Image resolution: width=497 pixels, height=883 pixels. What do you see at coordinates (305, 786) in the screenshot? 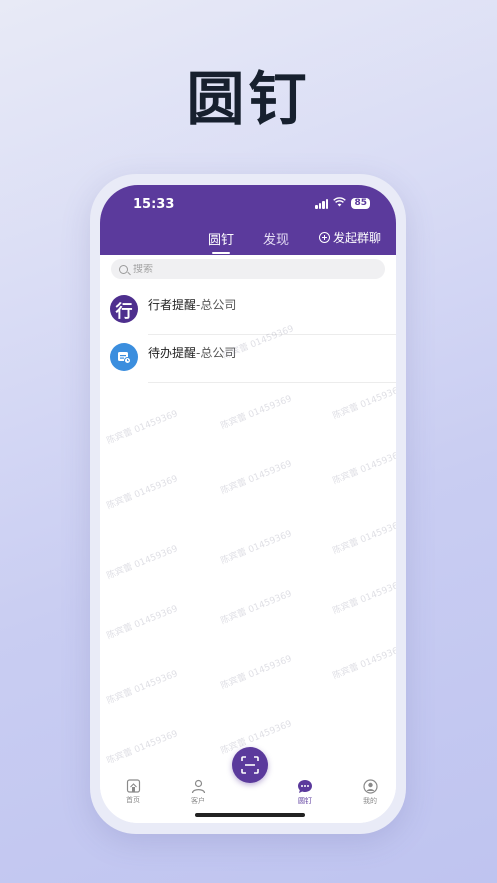
I see `chat-bubble-icon` at bounding box center [305, 786].